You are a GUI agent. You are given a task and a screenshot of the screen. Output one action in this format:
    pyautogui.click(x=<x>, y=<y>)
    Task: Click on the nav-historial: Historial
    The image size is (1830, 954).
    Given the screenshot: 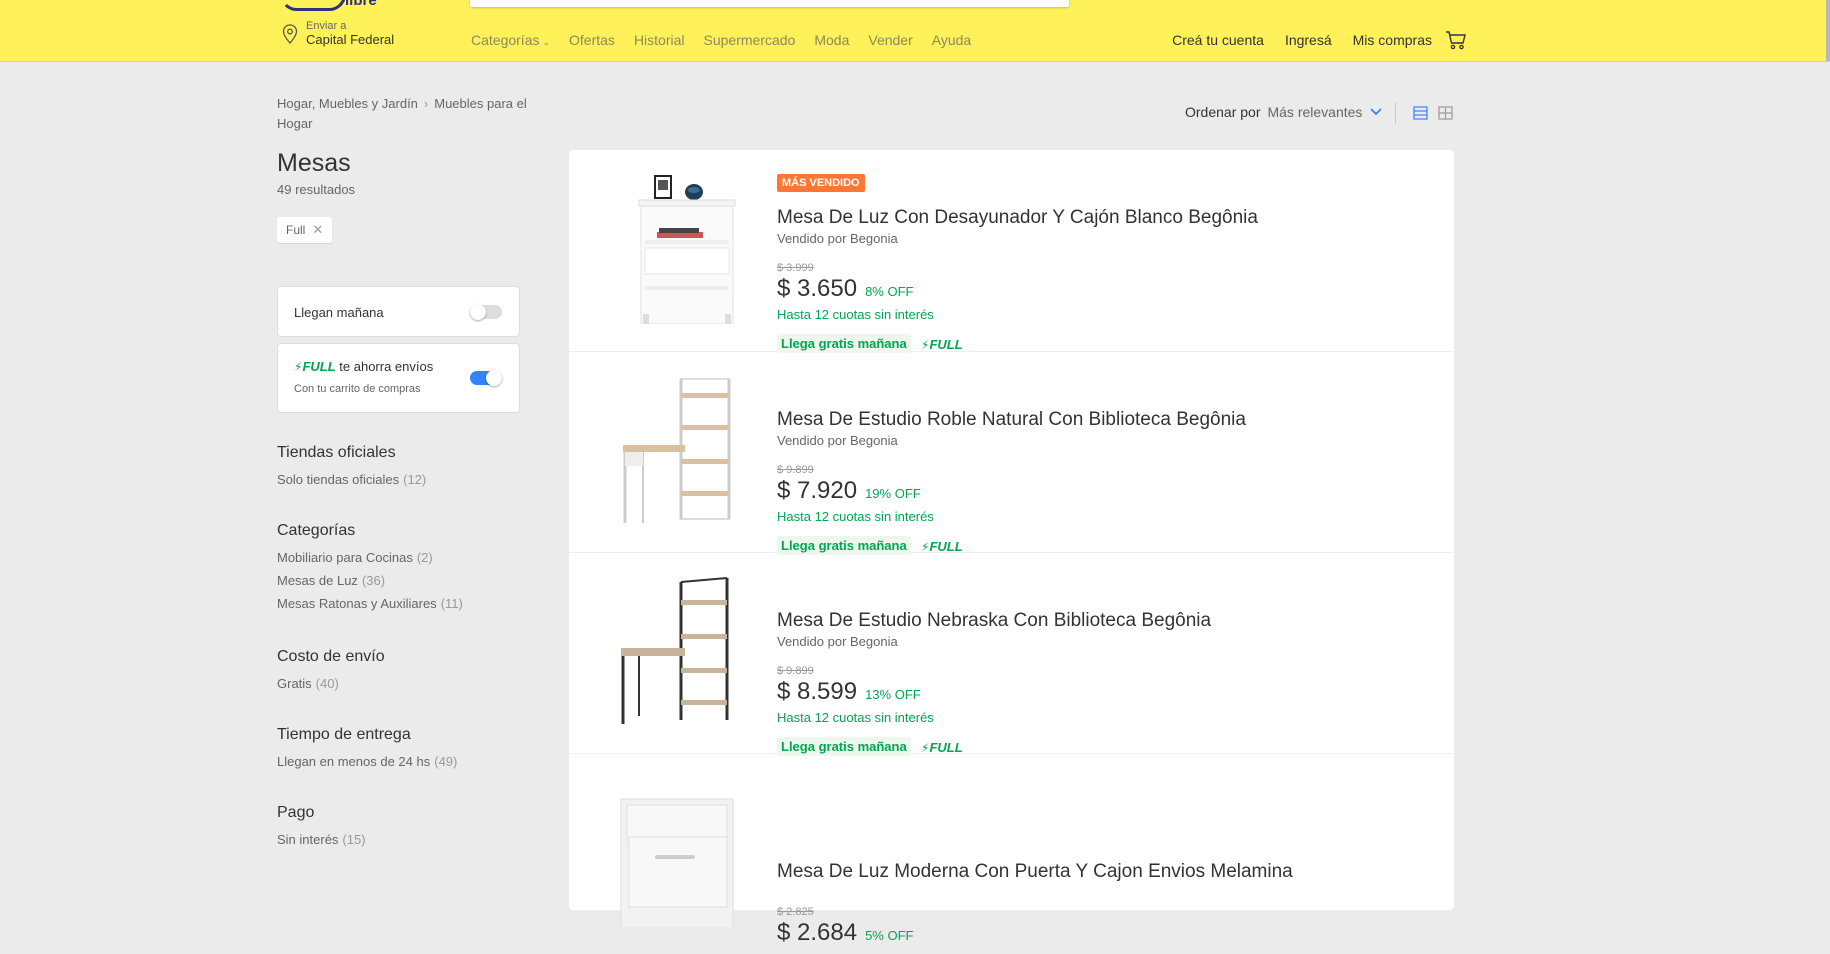 What is the action you would take?
    pyautogui.click(x=659, y=40)
    